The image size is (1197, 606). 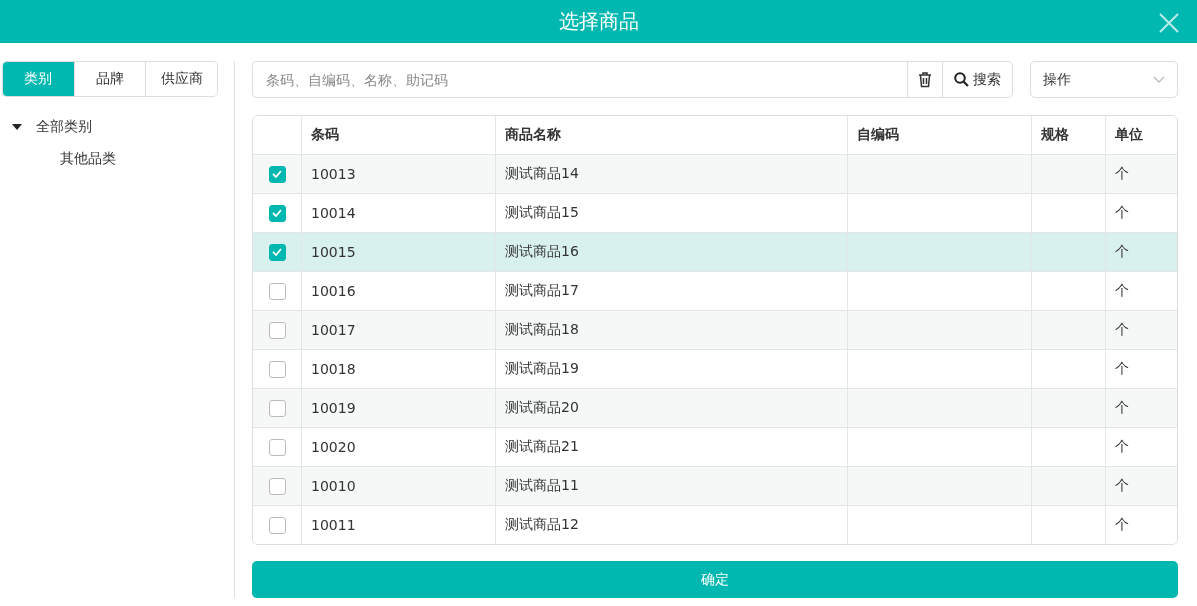 I want to click on table-cell: 10016, so click(x=333, y=291).